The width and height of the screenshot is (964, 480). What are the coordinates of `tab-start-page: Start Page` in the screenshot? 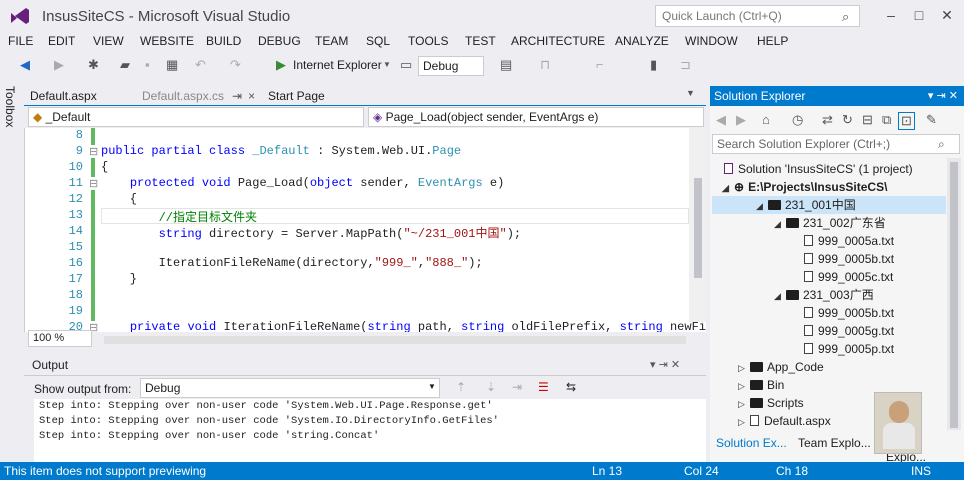 It's located at (307, 96).